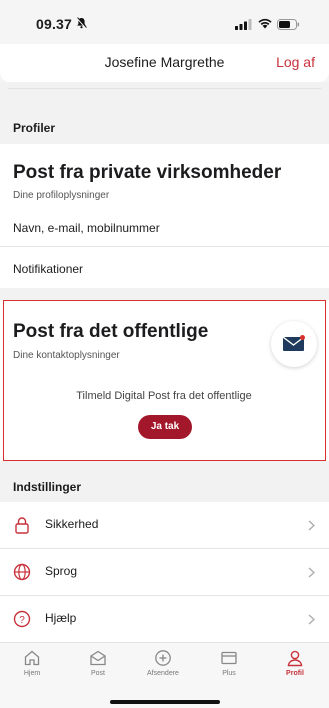  What do you see at coordinates (164, 63) in the screenshot?
I see `header: Josefine Margrethe Log af` at bounding box center [164, 63].